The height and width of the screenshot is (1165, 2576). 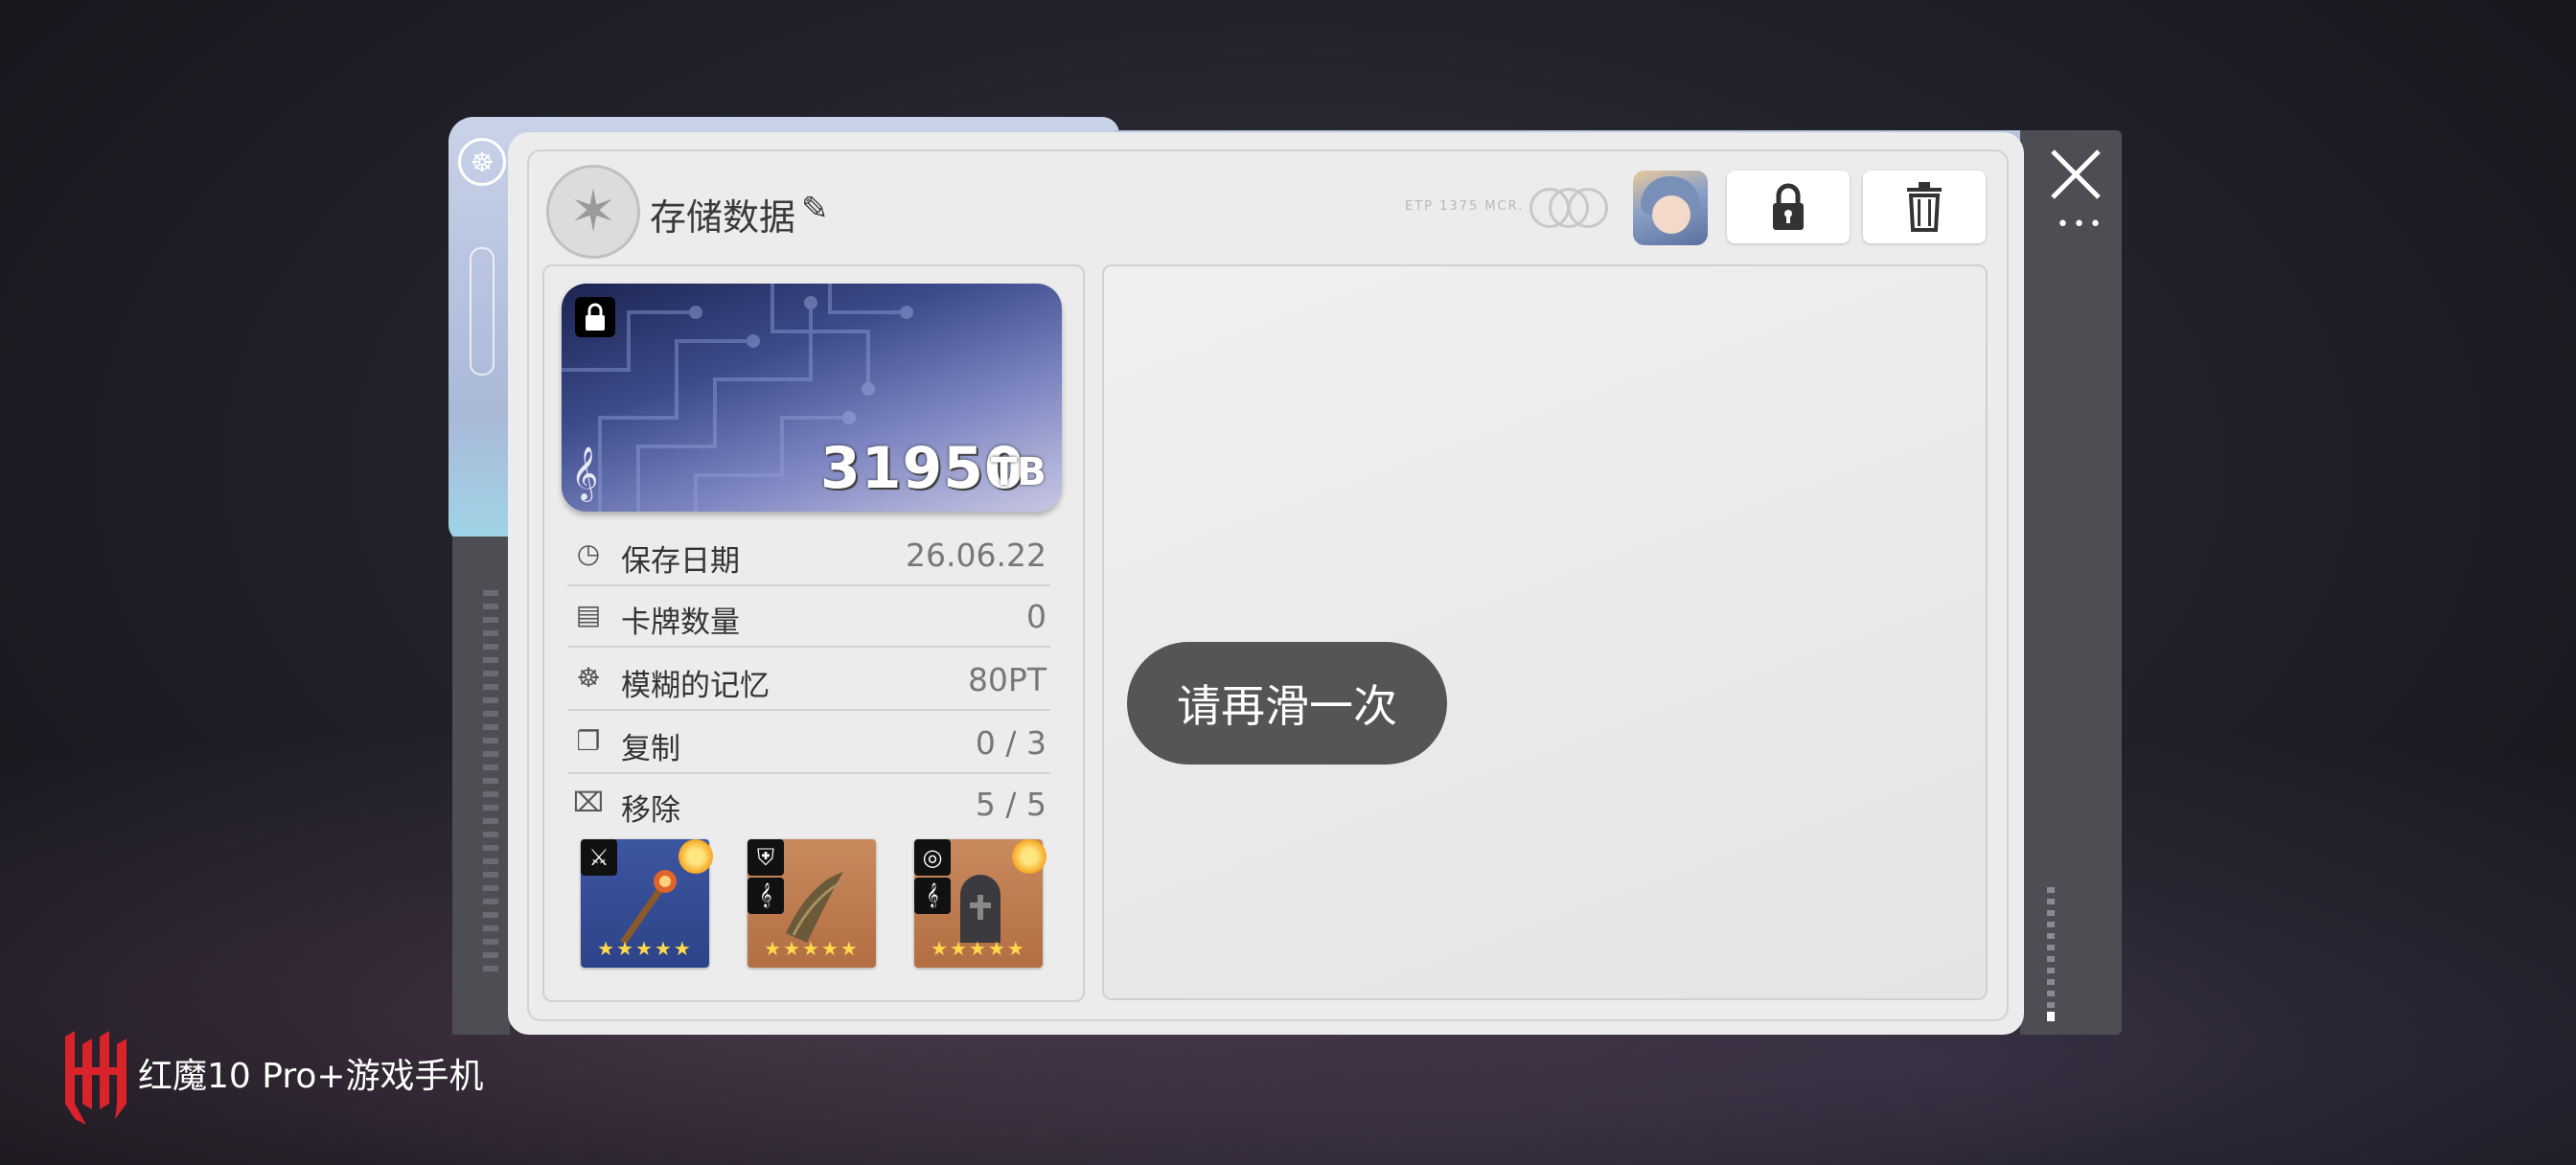 I want to click on close-icon, so click(x=2076, y=174).